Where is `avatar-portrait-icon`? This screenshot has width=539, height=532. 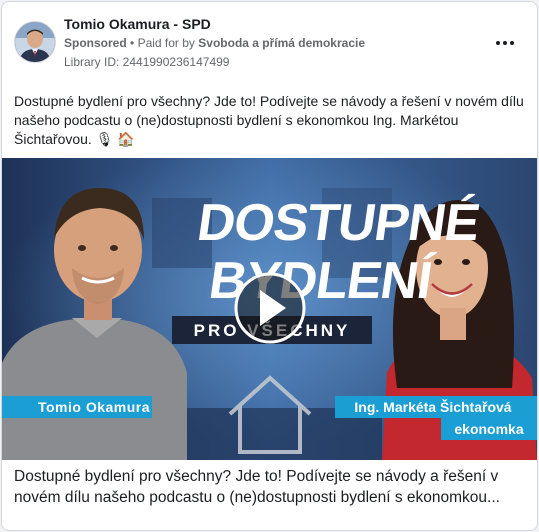
avatar-portrait-icon is located at coordinates (35, 42).